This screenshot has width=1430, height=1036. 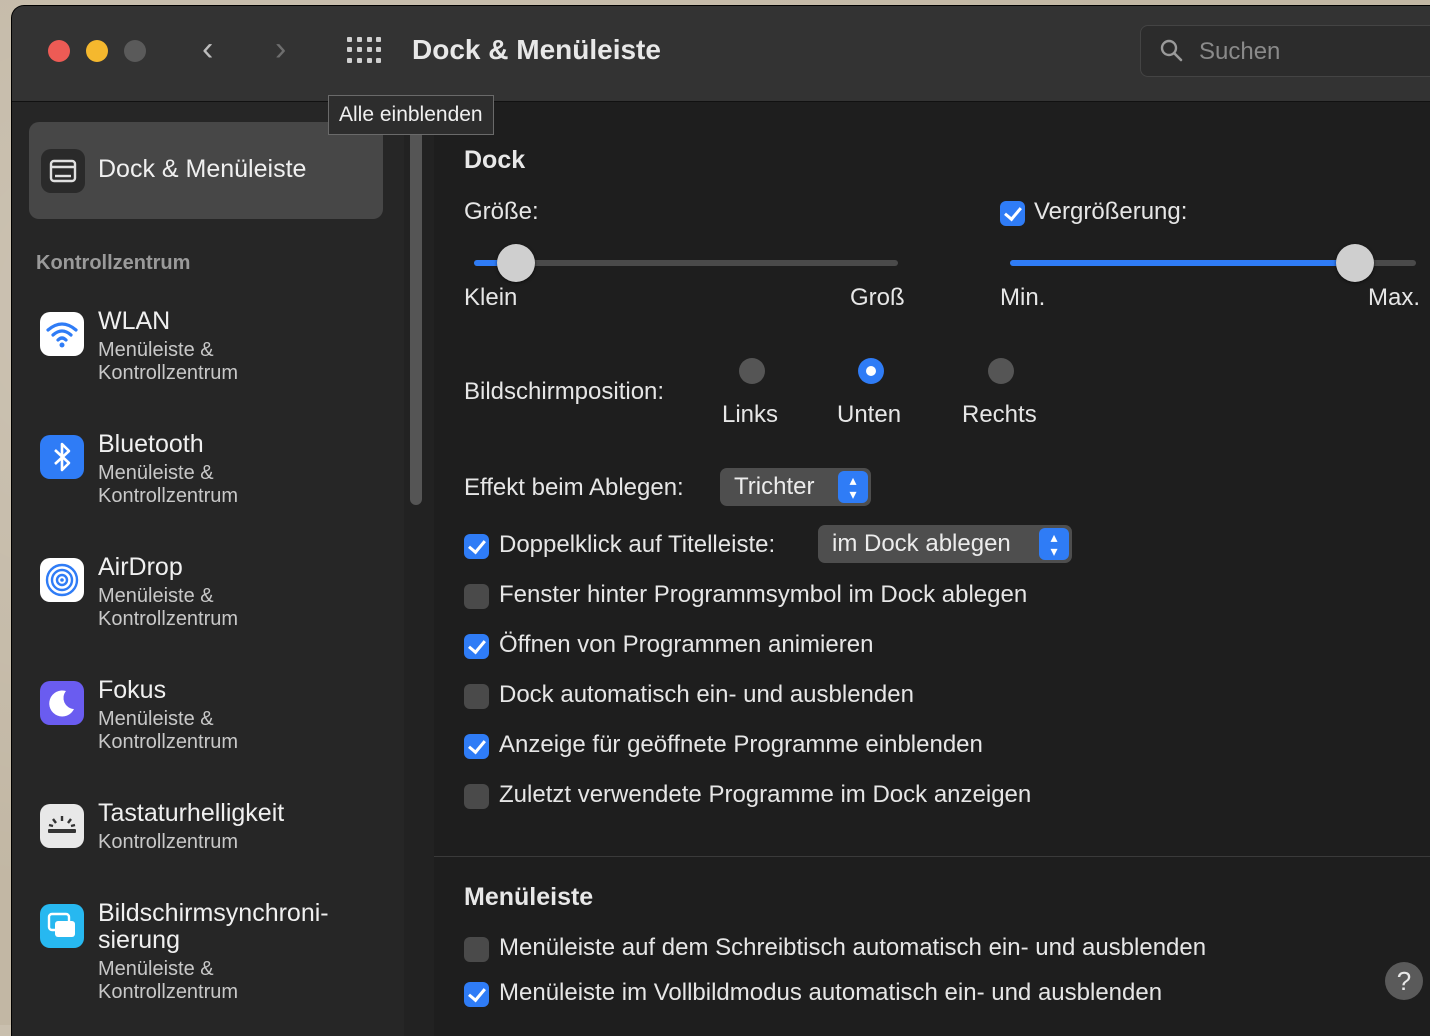 I want to click on sidebar-item-title: Fokus, so click(x=132, y=690).